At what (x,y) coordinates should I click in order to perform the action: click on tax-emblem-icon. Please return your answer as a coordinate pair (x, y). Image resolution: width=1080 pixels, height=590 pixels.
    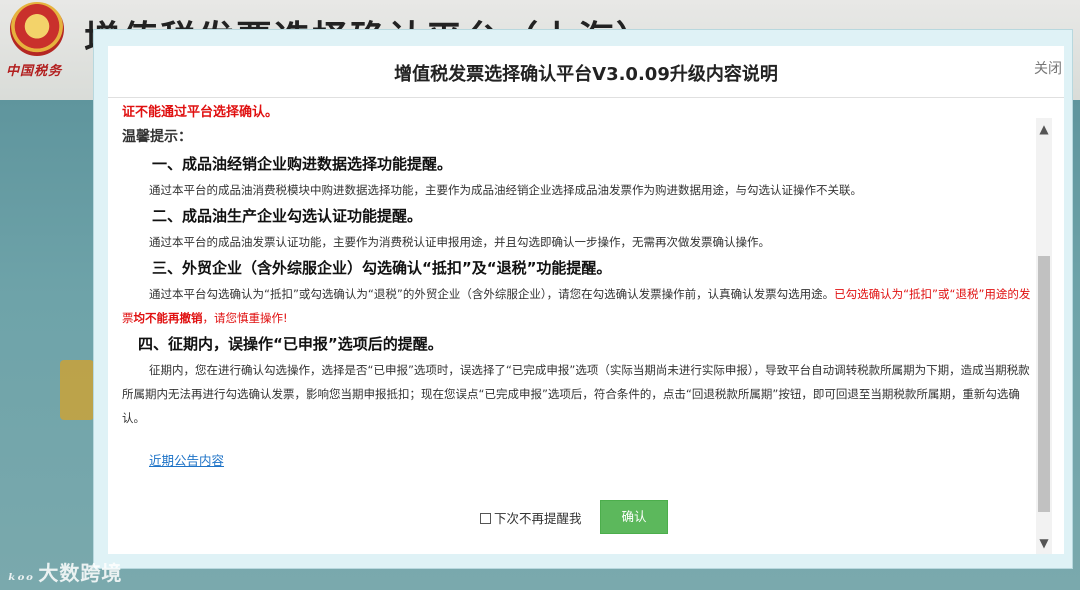
    Looking at the image, I should click on (37, 29).